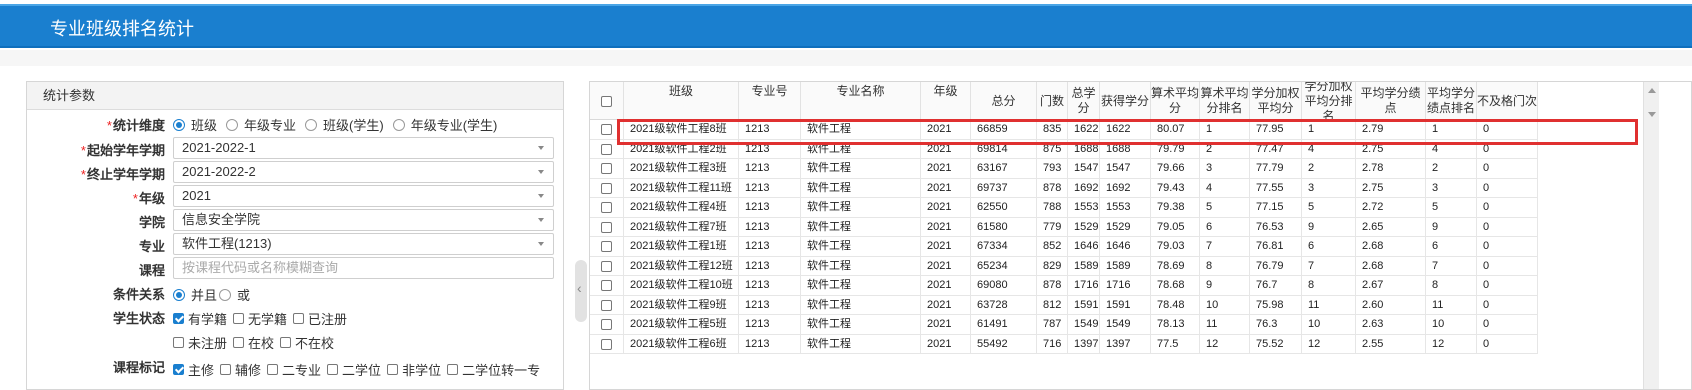 This screenshot has width=1692, height=390. What do you see at coordinates (1652, 114) in the screenshot?
I see `scroll-down-icon` at bounding box center [1652, 114].